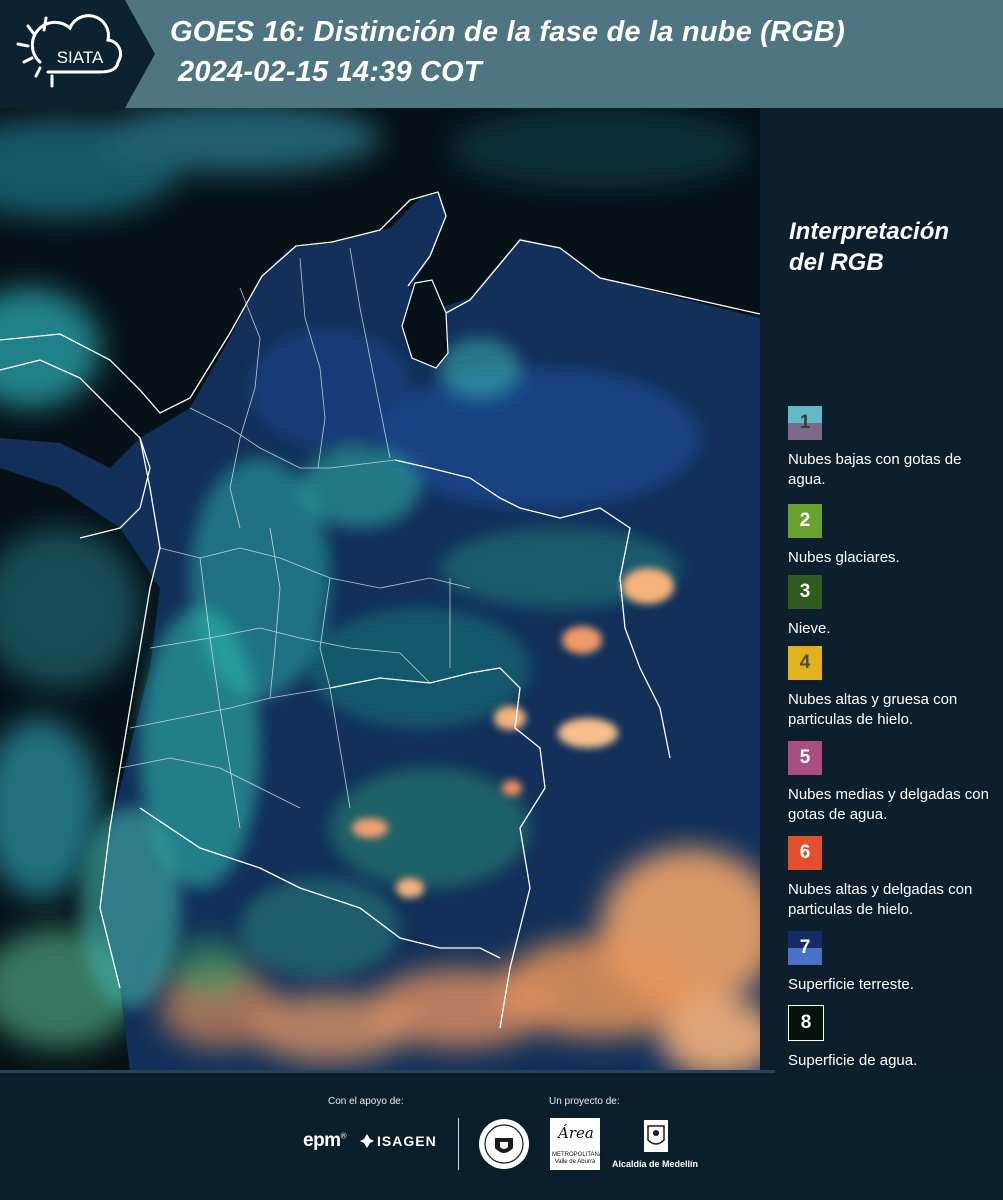 This screenshot has height=1200, width=1003. What do you see at coordinates (869, 231) in the screenshot?
I see `legend-title-line1: Interpretación` at bounding box center [869, 231].